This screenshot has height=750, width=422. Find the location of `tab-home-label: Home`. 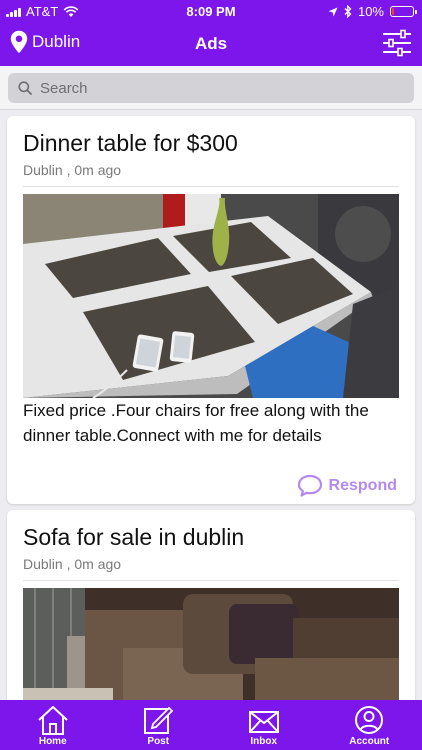

tab-home-label: Home is located at coordinates (52, 741).